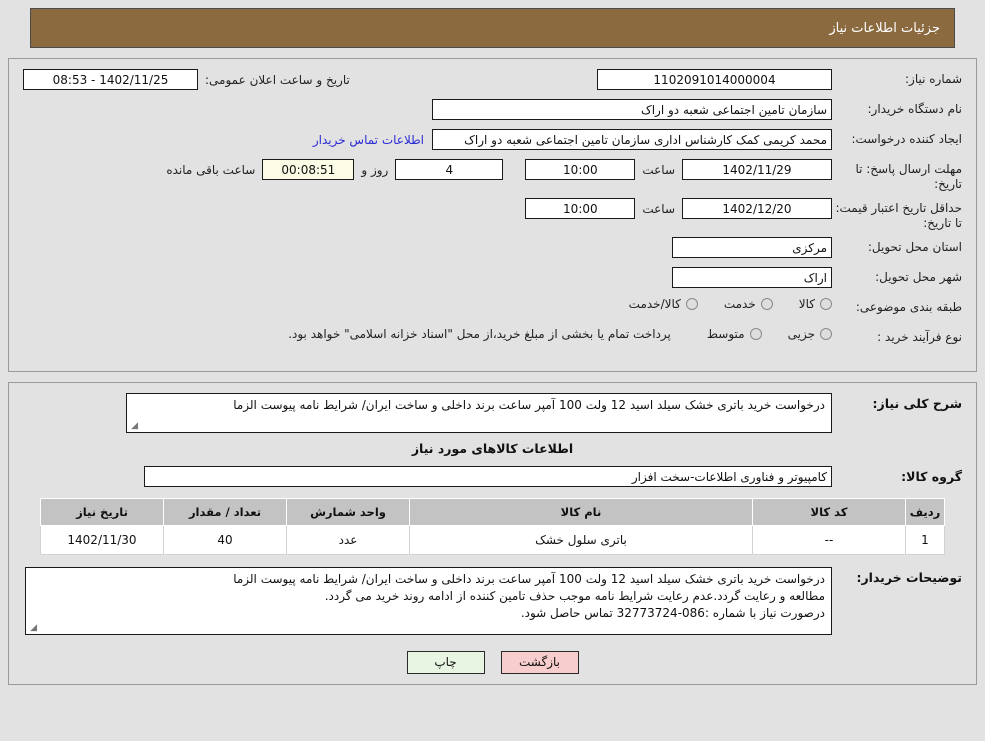  Describe the element at coordinates (725, 334) in the screenshot. I see `process-option-medium-label: متوسط` at that location.